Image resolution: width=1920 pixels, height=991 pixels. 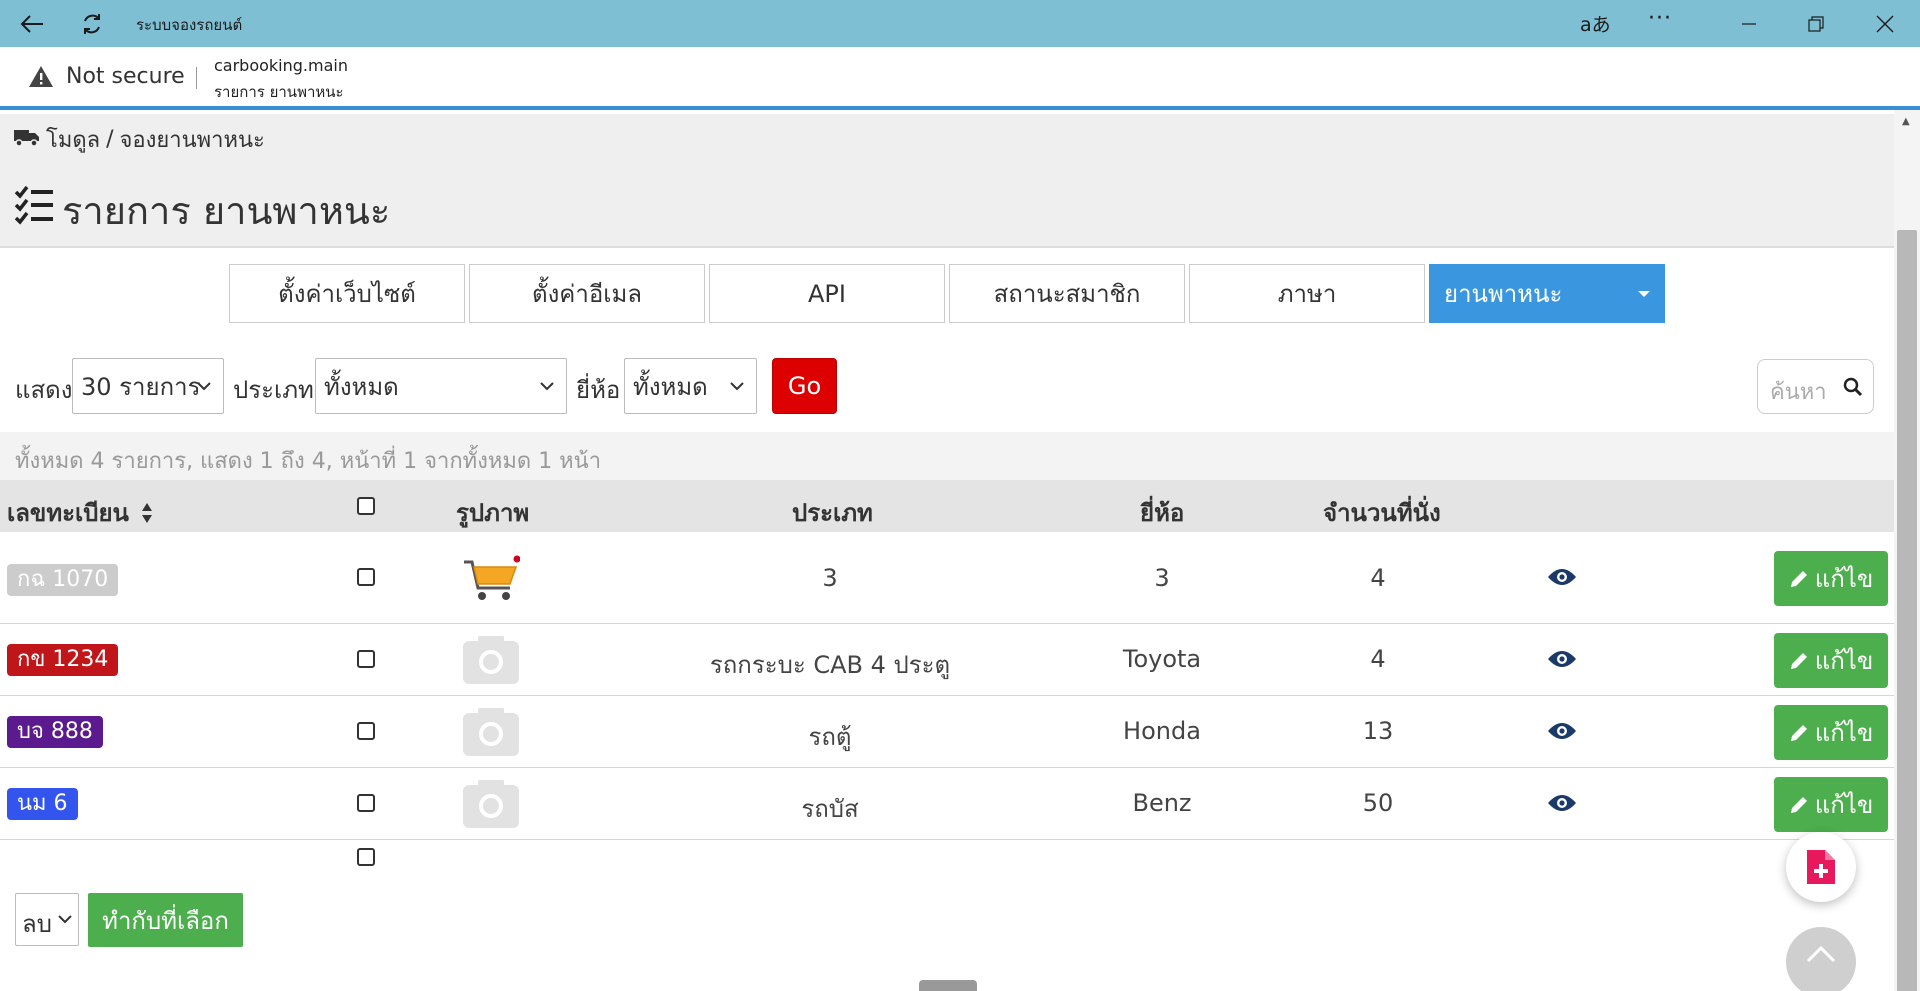 I want to click on select-all-footer-checkbox, so click(x=366, y=857).